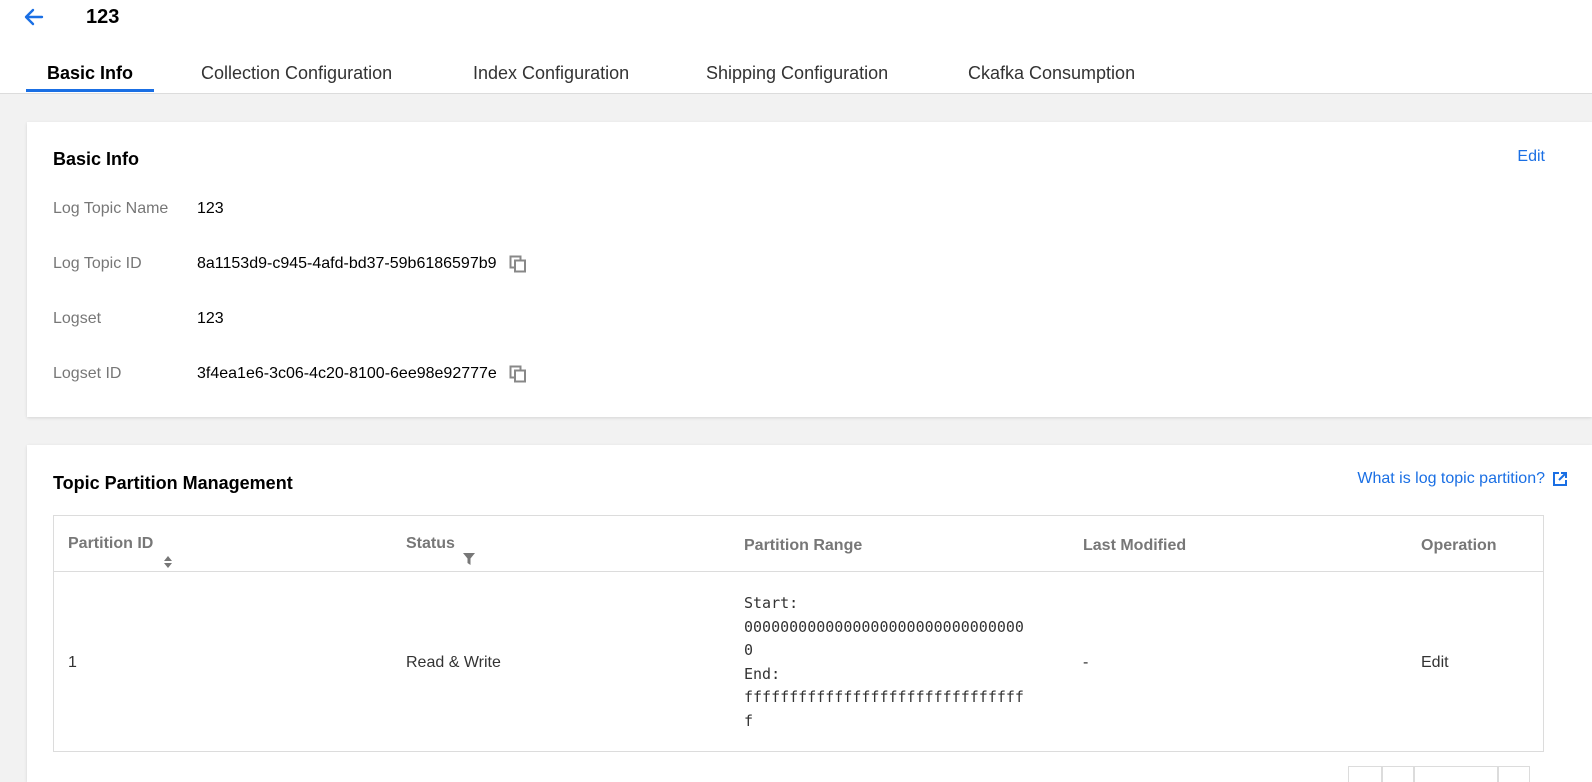 The width and height of the screenshot is (1592, 782). I want to click on column-status-label: Status, so click(430, 543).